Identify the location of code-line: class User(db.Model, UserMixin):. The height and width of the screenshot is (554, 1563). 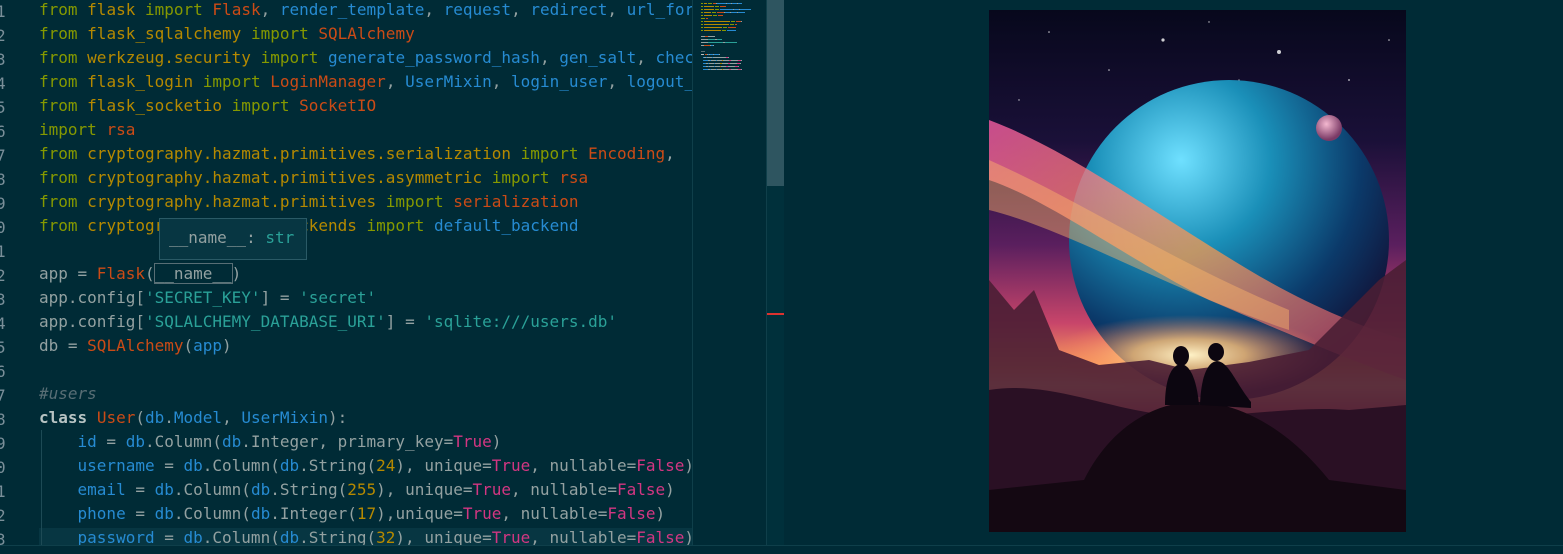
(193, 418).